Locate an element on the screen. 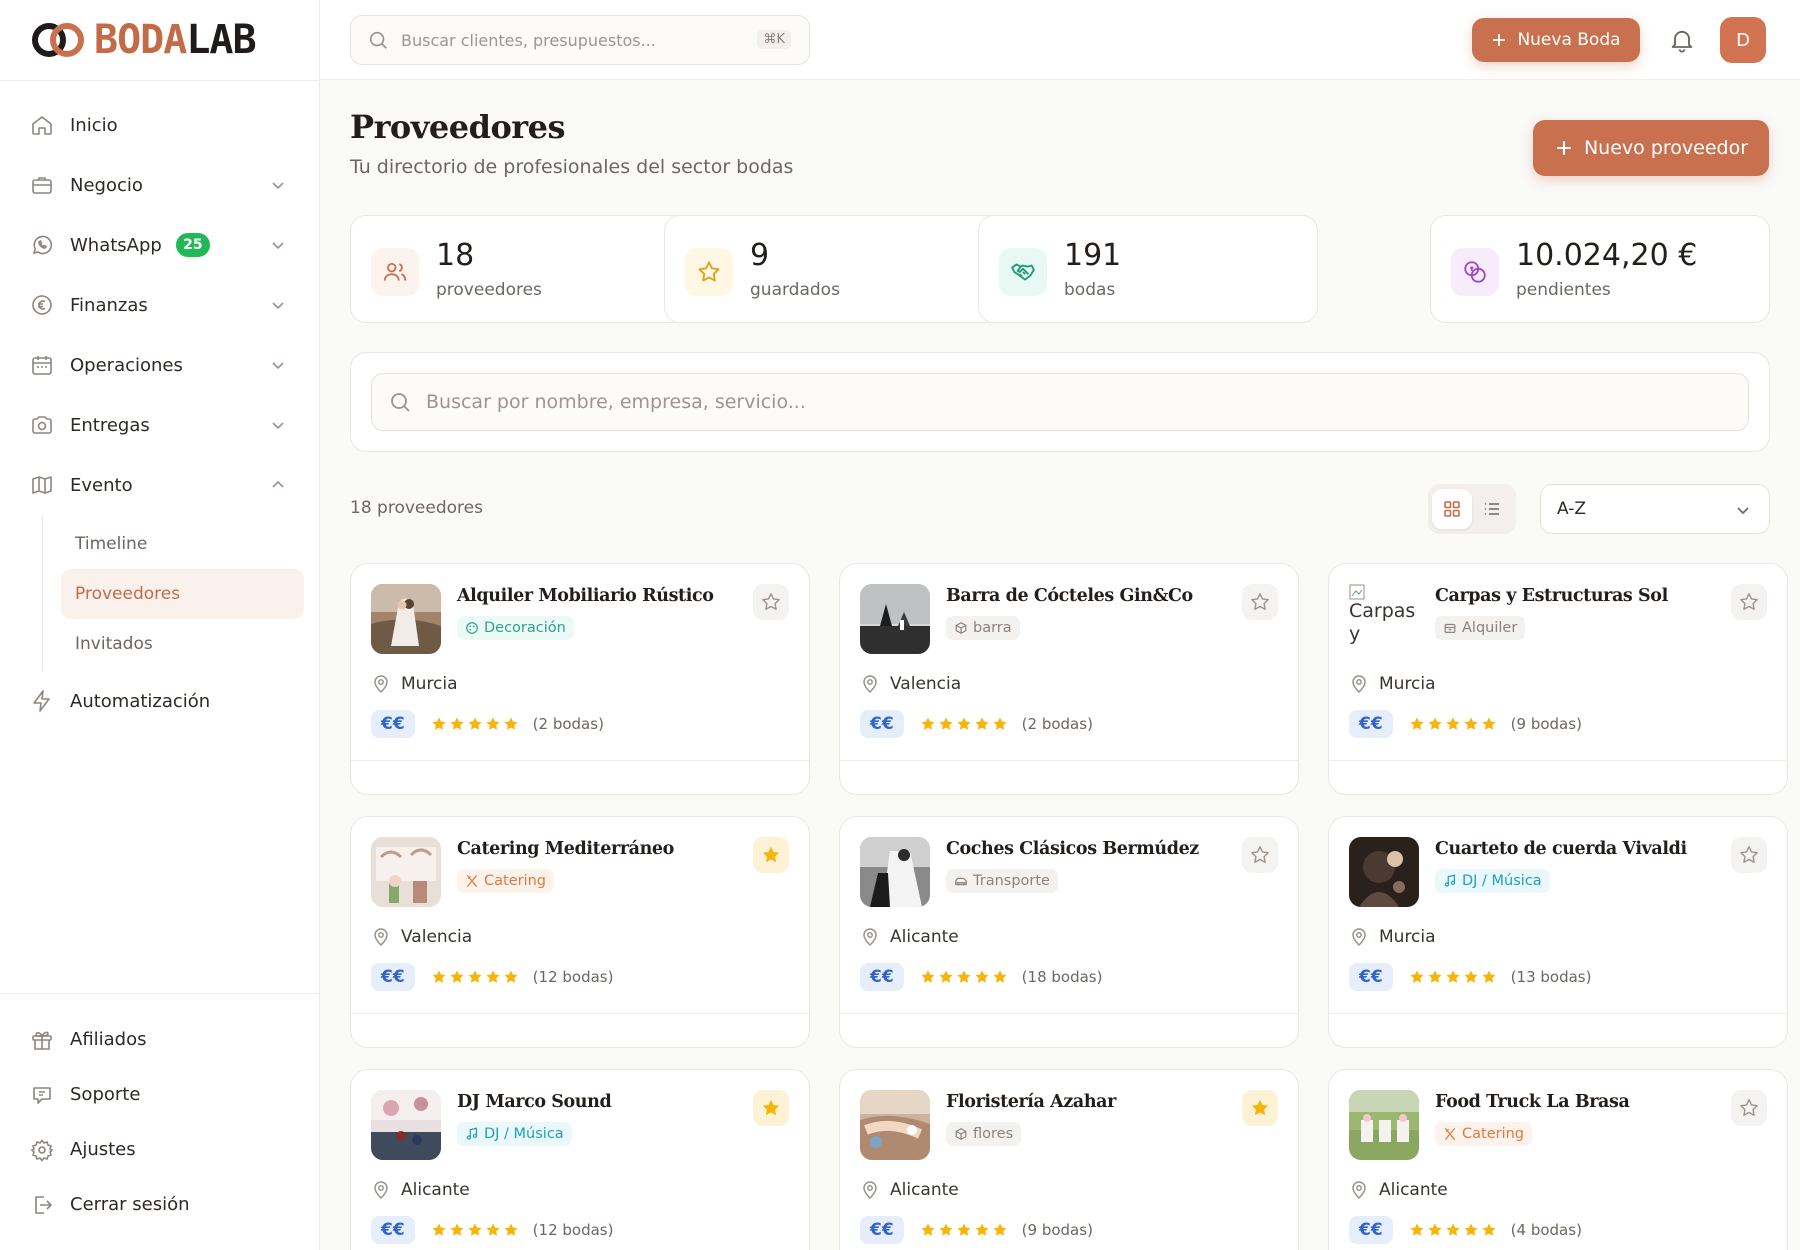 The height and width of the screenshot is (1250, 1800). provider-location: Valencia is located at coordinates (421, 937).